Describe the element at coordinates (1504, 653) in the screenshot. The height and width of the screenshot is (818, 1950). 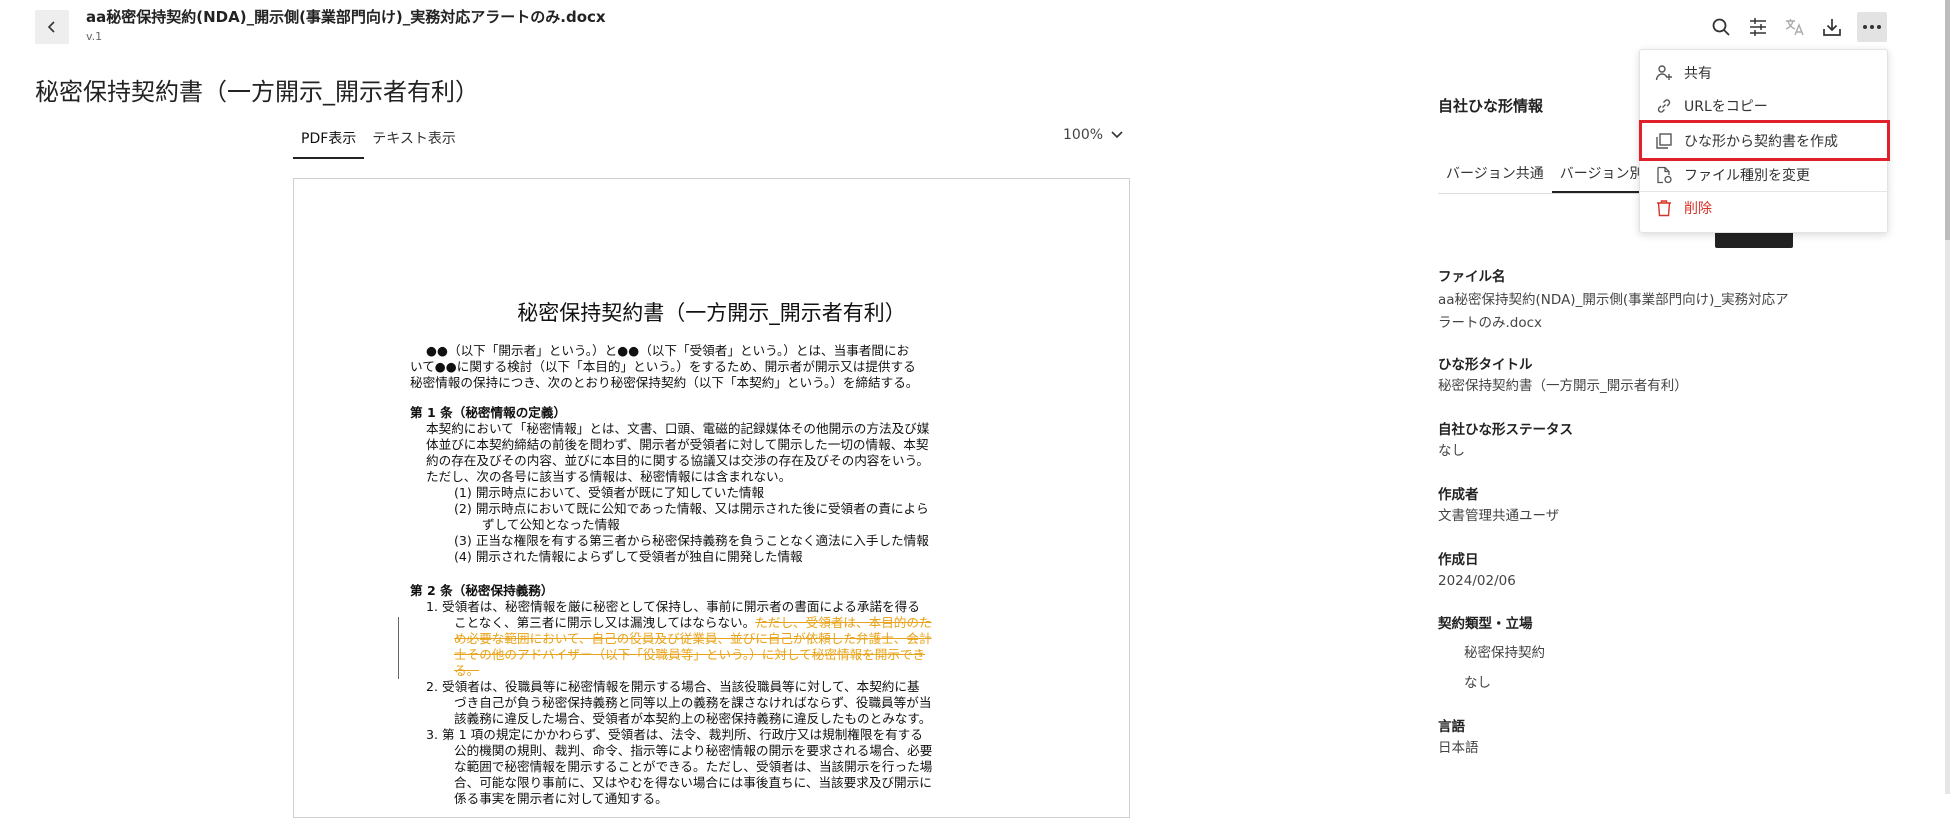
I see `contract-type-value: 秘密保持契約` at that location.